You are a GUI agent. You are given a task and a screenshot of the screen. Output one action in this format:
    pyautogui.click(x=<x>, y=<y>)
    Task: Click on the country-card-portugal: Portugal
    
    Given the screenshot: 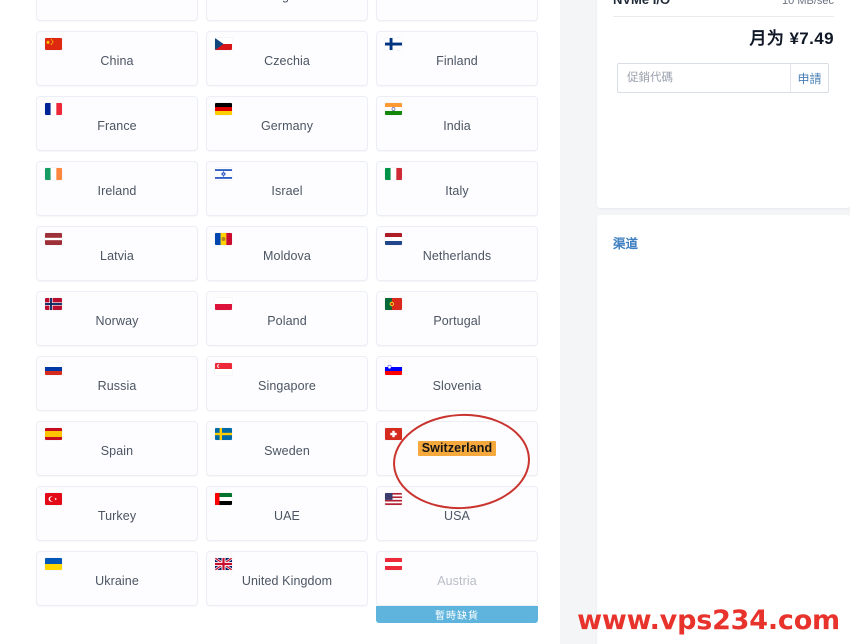 What is the action you would take?
    pyautogui.click(x=457, y=318)
    